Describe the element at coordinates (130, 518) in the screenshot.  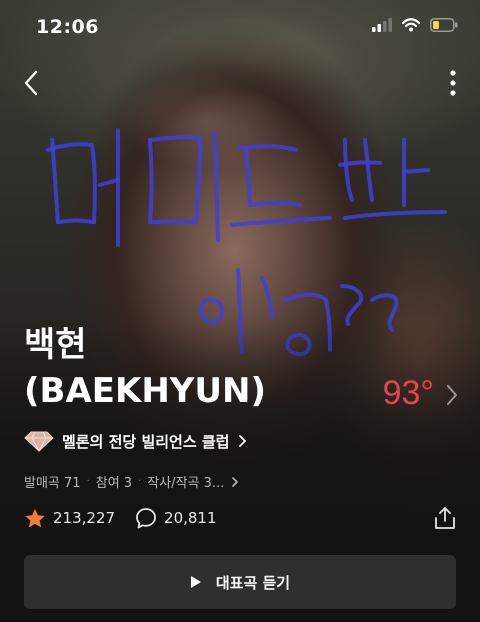
I see `stats-row: 213,227 20,811` at that location.